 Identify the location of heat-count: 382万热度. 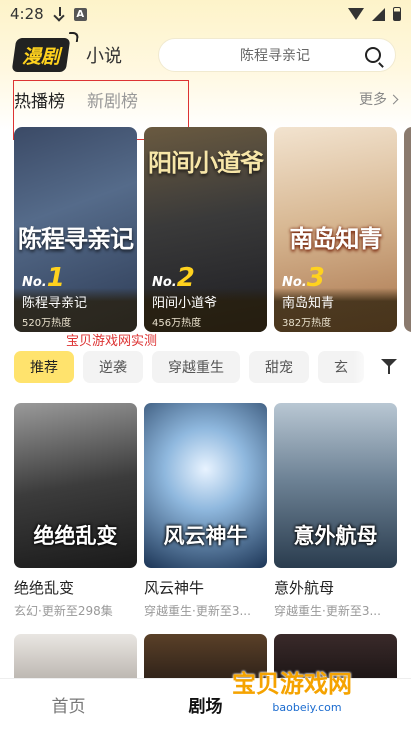
(307, 323).